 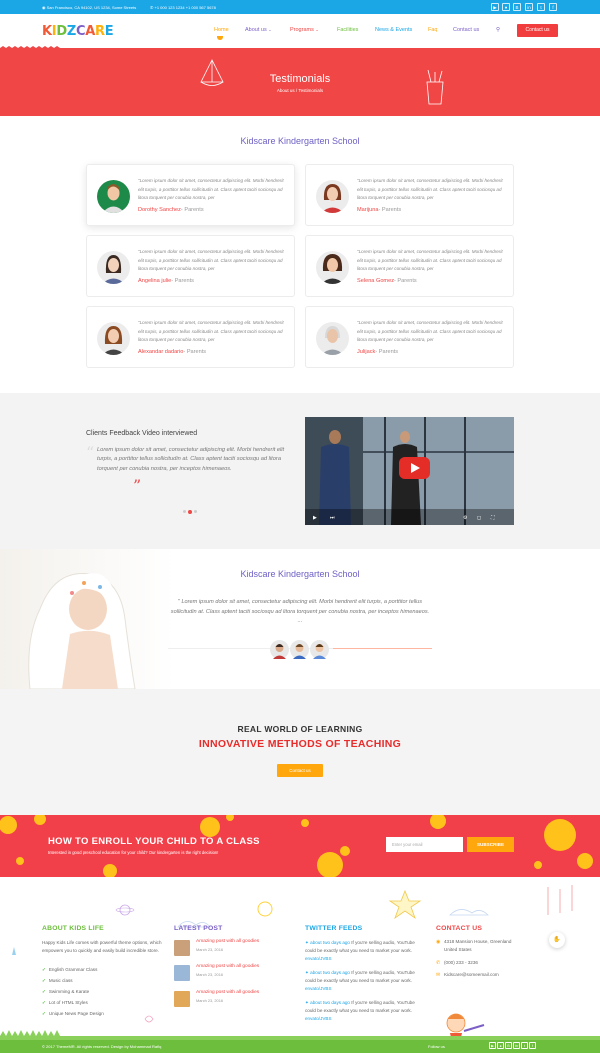 What do you see at coordinates (414, 468) in the screenshot?
I see `play-button` at bounding box center [414, 468].